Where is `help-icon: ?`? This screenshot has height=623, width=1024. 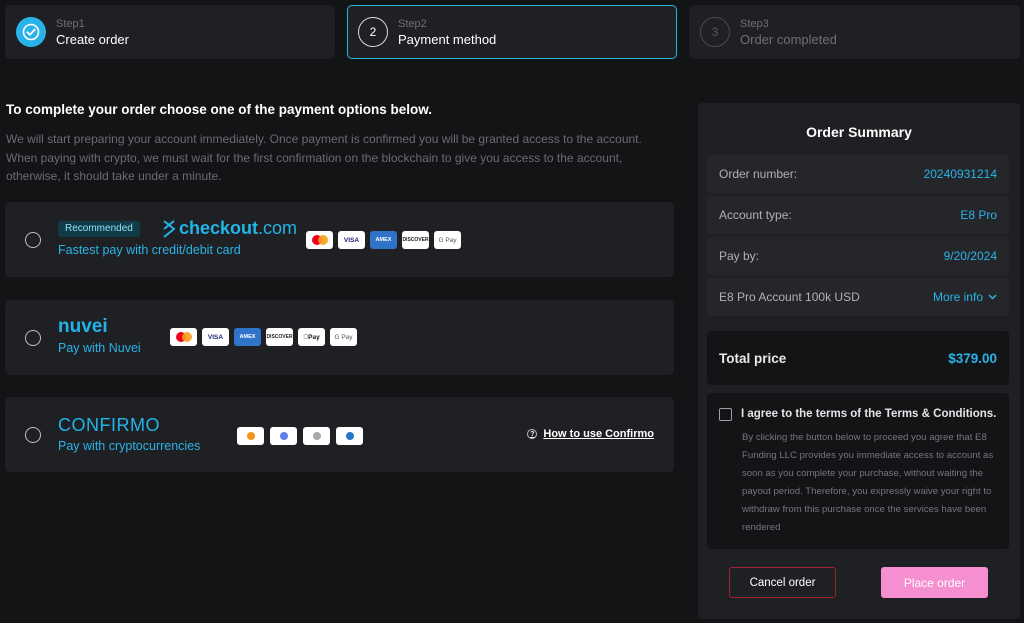 help-icon: ? is located at coordinates (532, 434).